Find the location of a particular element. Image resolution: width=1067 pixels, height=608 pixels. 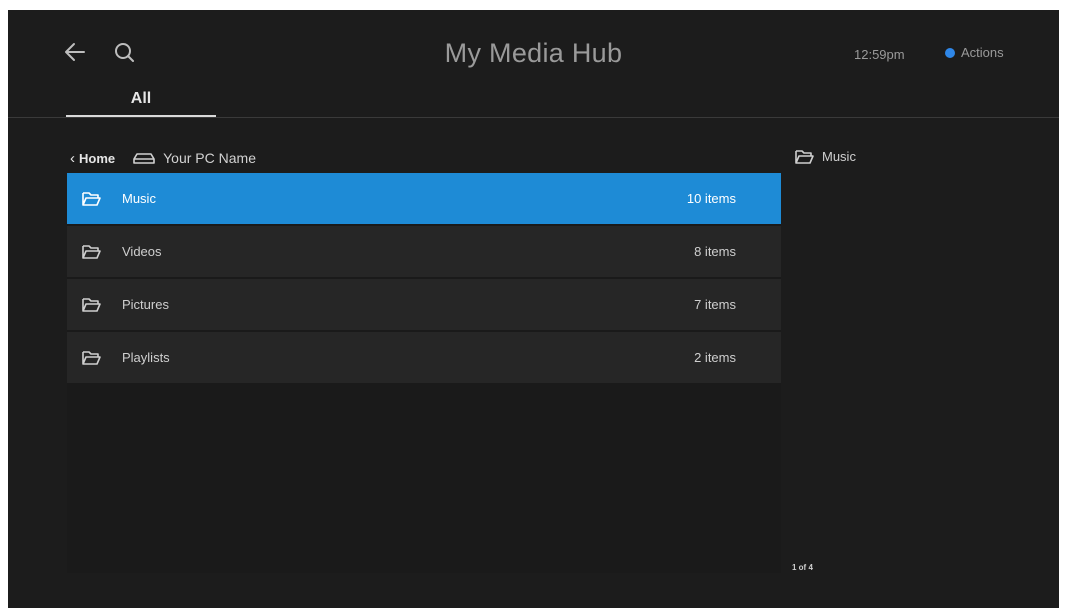

clock-time: 12:59pm is located at coordinates (879, 54).